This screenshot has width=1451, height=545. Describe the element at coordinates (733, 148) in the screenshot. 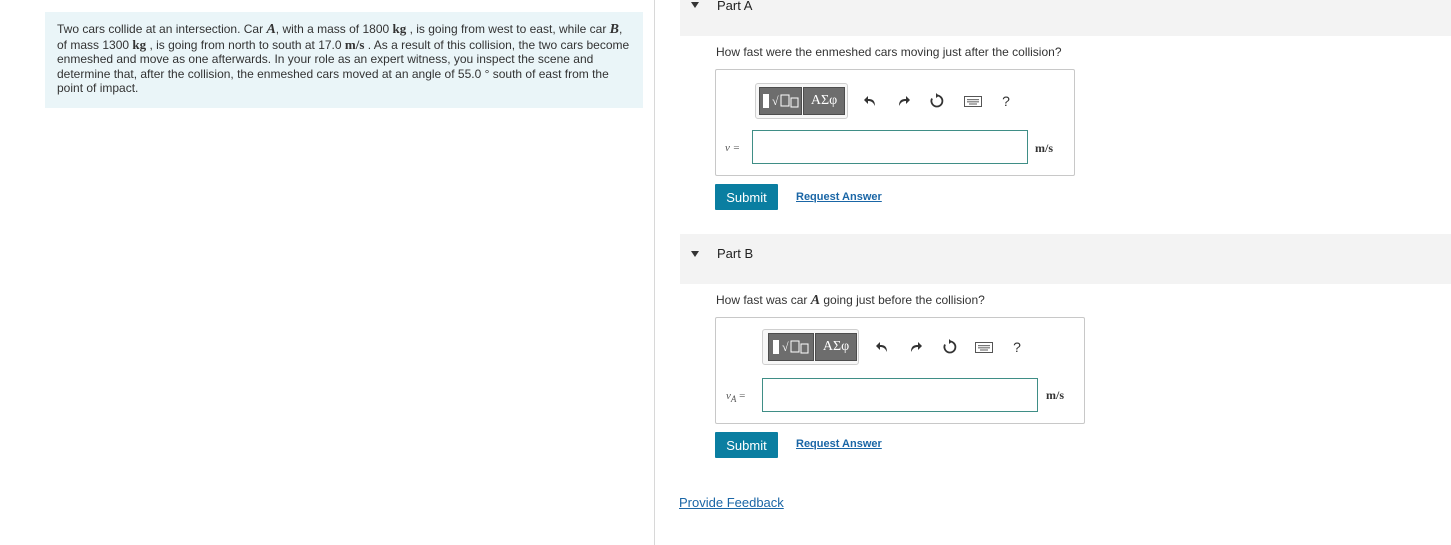

I see `variable-label: v =` at that location.